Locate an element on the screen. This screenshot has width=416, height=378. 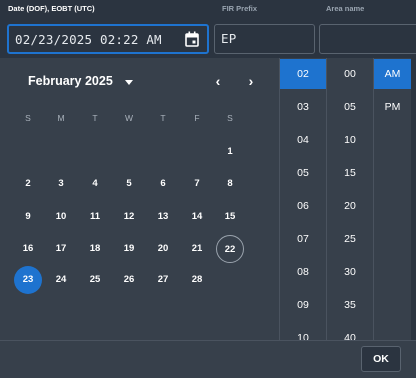
minute-option: 15 is located at coordinates (350, 173).